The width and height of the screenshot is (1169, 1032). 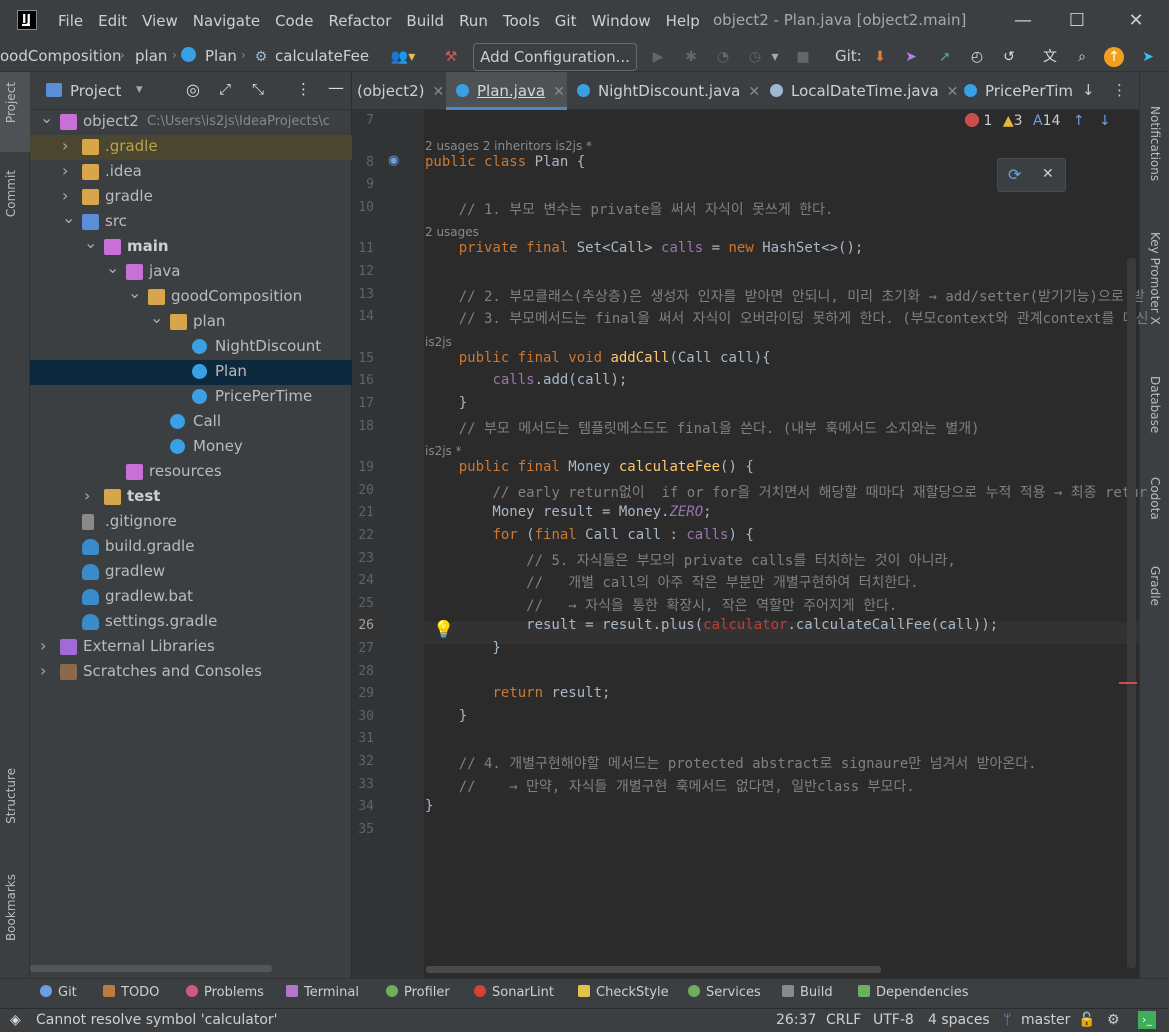 I want to click on tool-window-todo: TODO, so click(x=131, y=992).